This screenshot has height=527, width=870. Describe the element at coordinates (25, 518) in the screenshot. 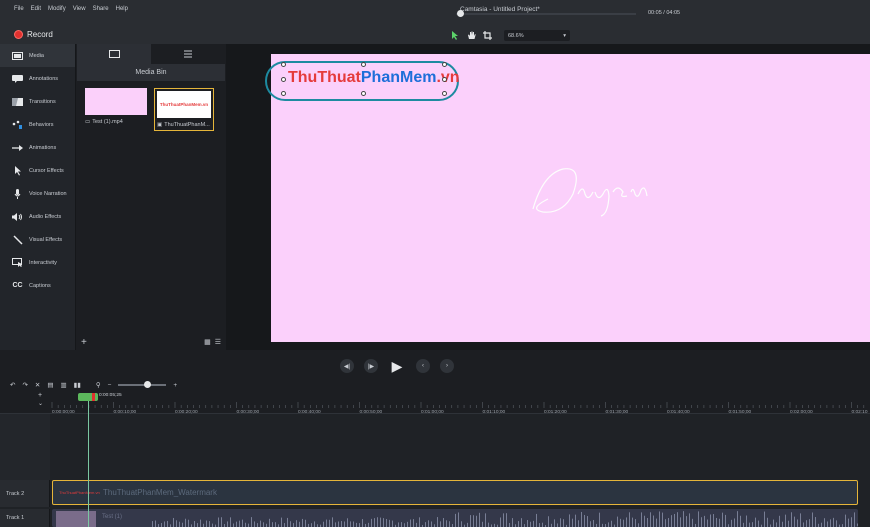

I see `track-header-1: Track 1` at that location.